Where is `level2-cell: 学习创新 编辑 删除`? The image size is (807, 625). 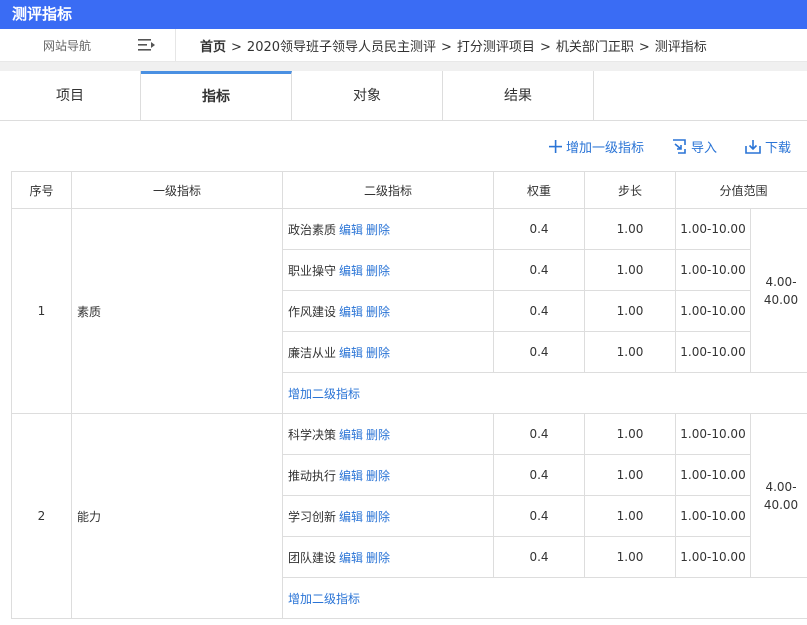
level2-cell: 学习创新 编辑 删除 is located at coordinates (388, 516).